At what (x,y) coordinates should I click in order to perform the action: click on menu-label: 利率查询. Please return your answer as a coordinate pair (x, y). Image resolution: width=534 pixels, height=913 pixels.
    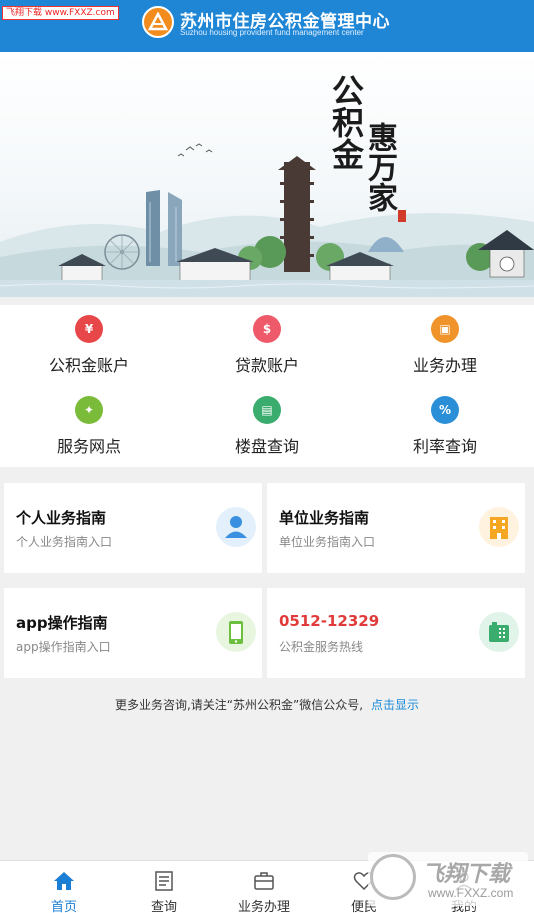
    Looking at the image, I should click on (444, 446).